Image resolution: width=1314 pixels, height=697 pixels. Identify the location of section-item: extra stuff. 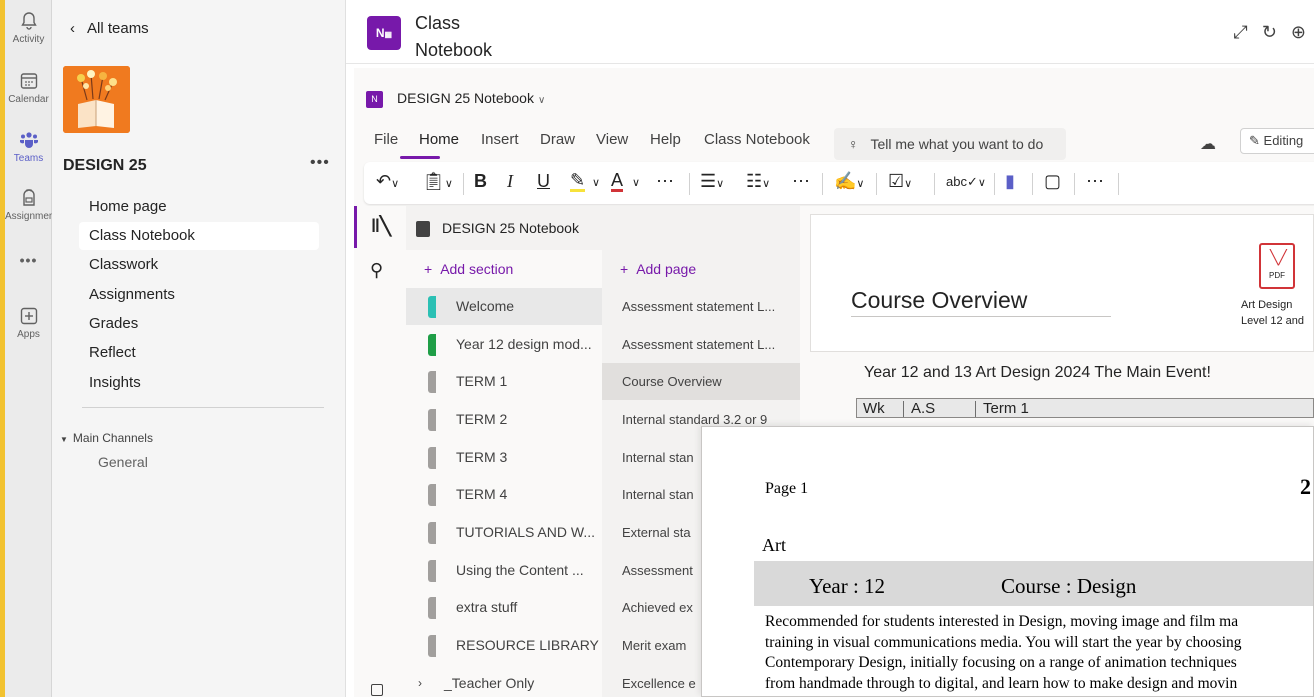
(504, 607).